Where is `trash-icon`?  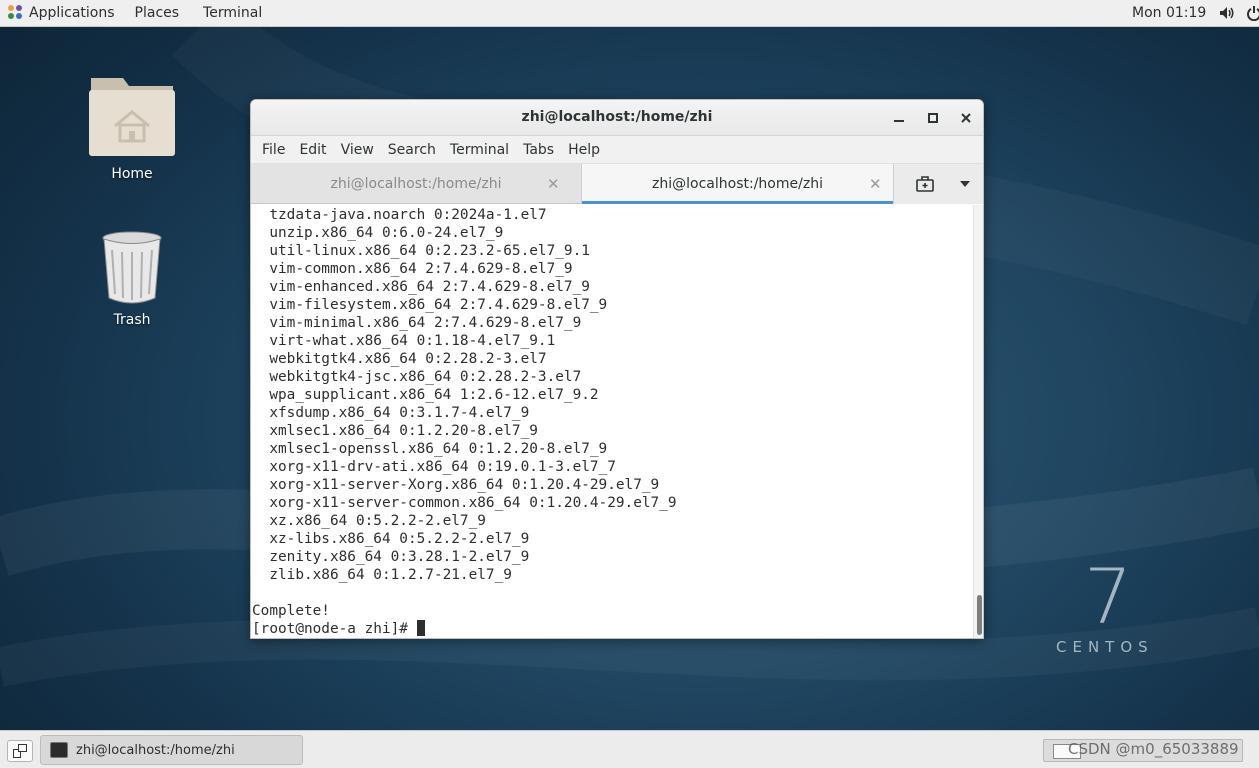
trash-icon is located at coordinates (132, 267).